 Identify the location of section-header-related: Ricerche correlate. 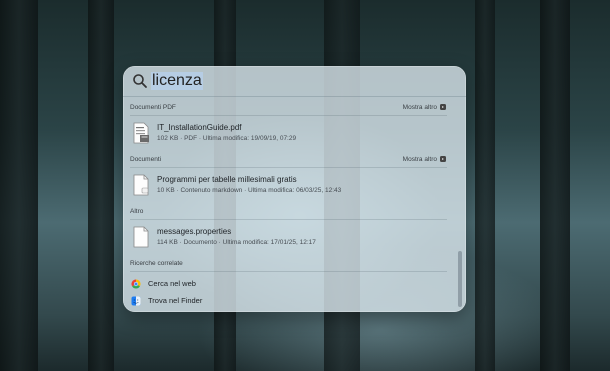
(289, 263).